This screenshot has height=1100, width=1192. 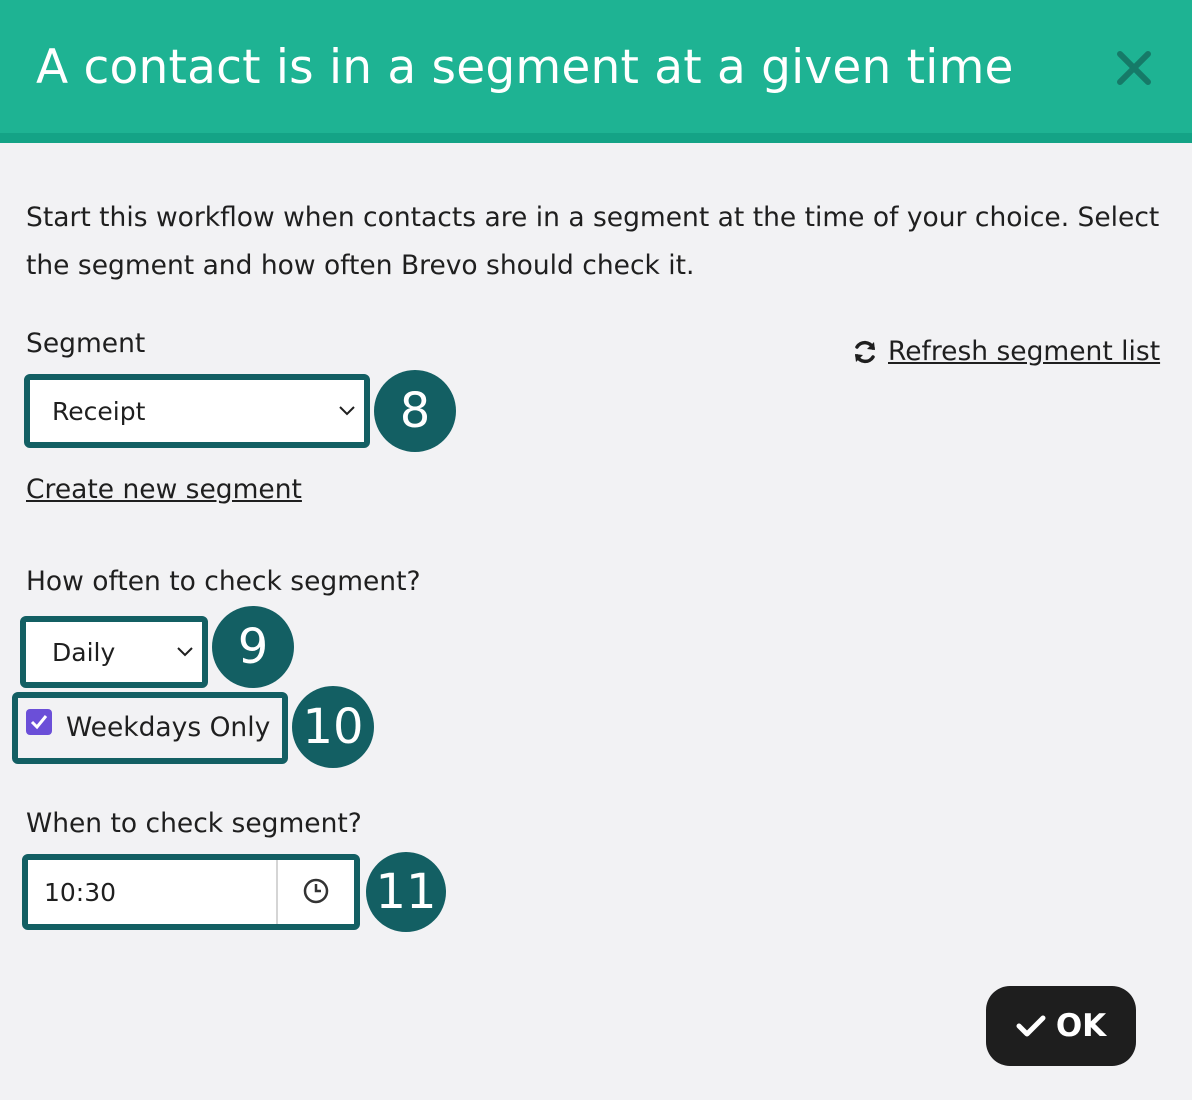 I want to click on time-input-value: 10:30, so click(x=80, y=892).